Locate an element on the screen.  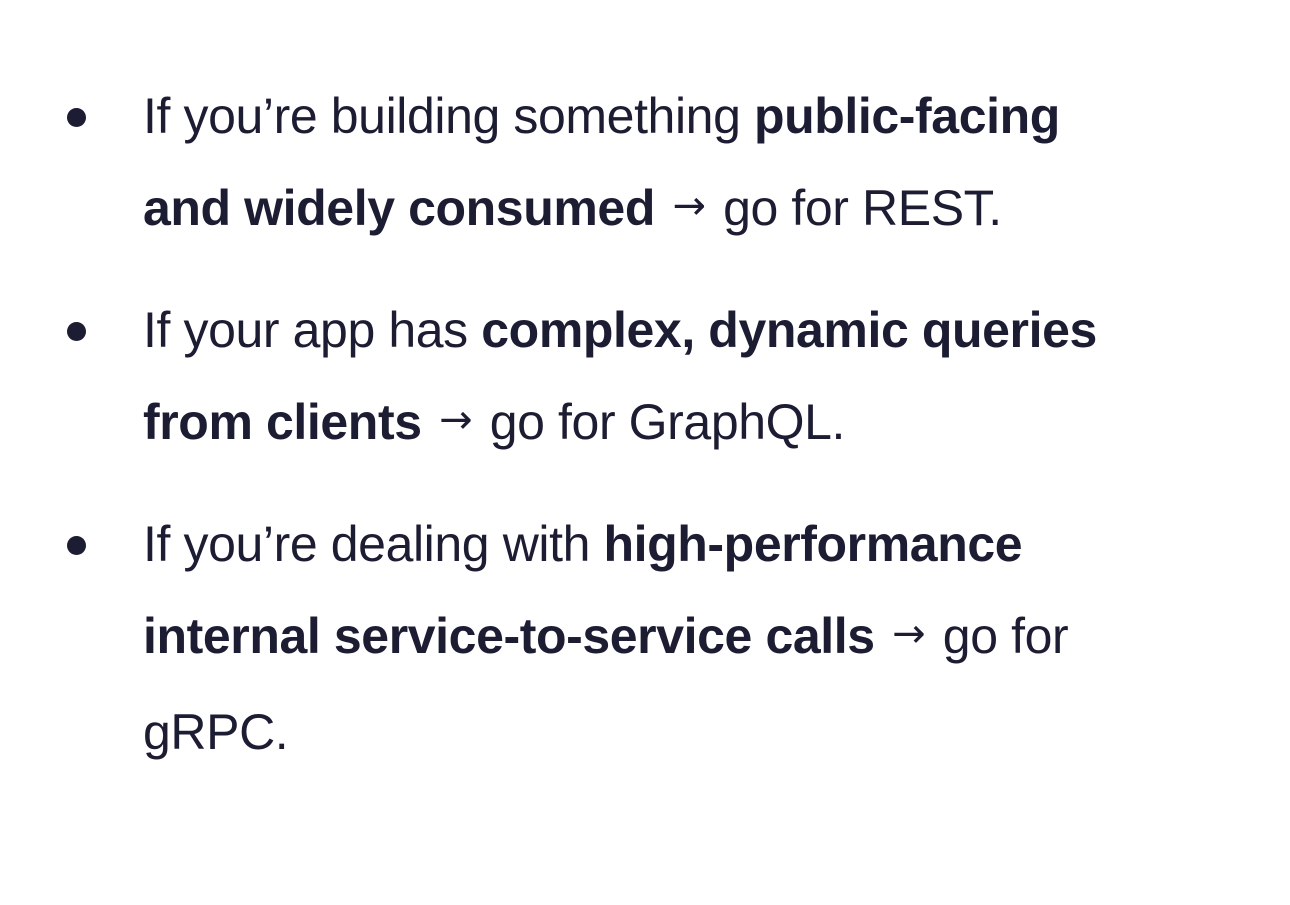
item-prefix: If you’re building something is located at coordinates (448, 116).